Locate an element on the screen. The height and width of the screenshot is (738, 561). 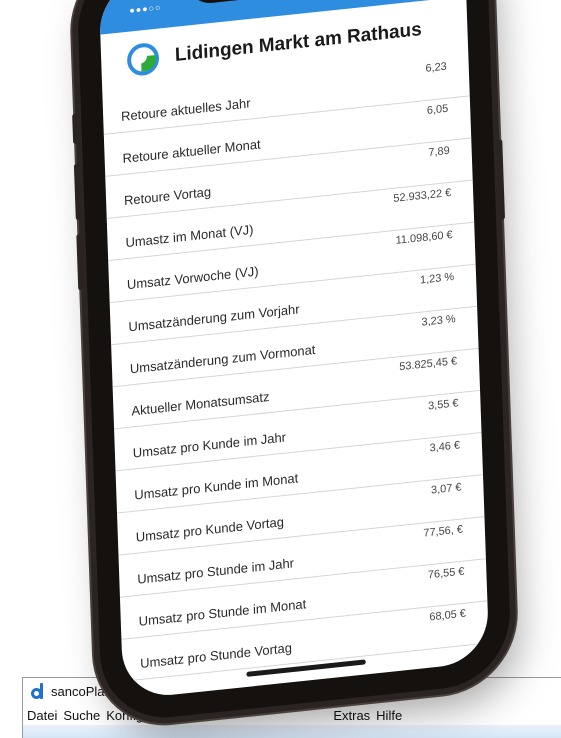
kpi-value: 3,07 € is located at coordinates (446, 489).